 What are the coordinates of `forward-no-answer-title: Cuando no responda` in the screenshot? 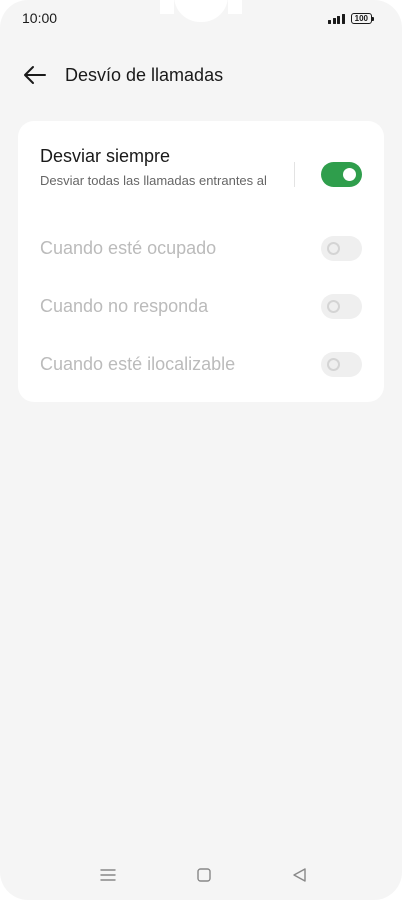 It's located at (124, 306).